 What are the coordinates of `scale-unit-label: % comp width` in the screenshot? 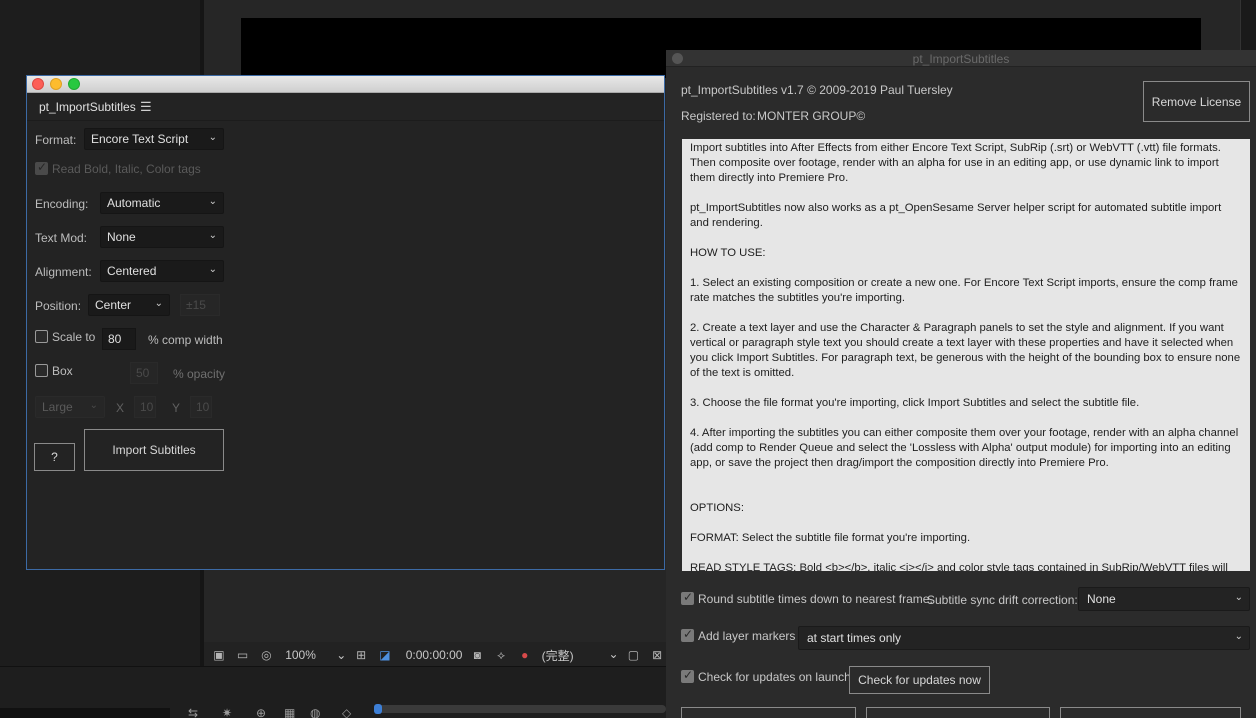 It's located at (185, 340).